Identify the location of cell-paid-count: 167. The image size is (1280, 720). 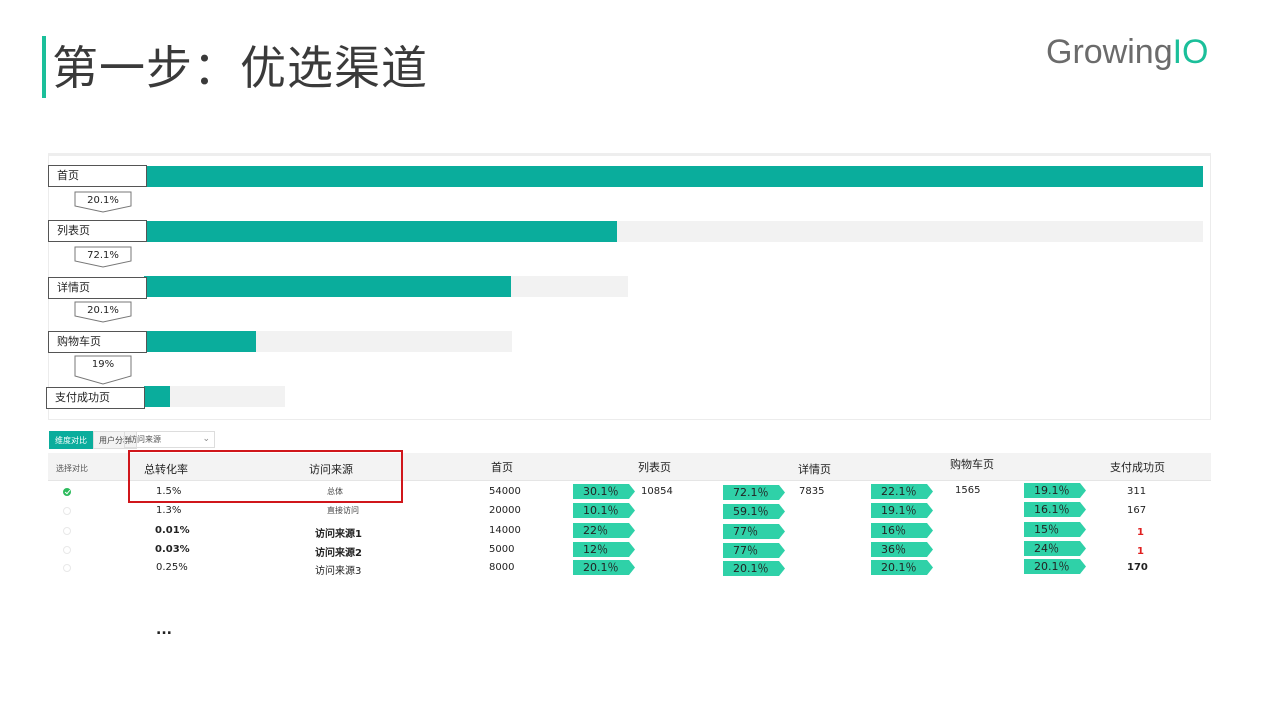
(1137, 510).